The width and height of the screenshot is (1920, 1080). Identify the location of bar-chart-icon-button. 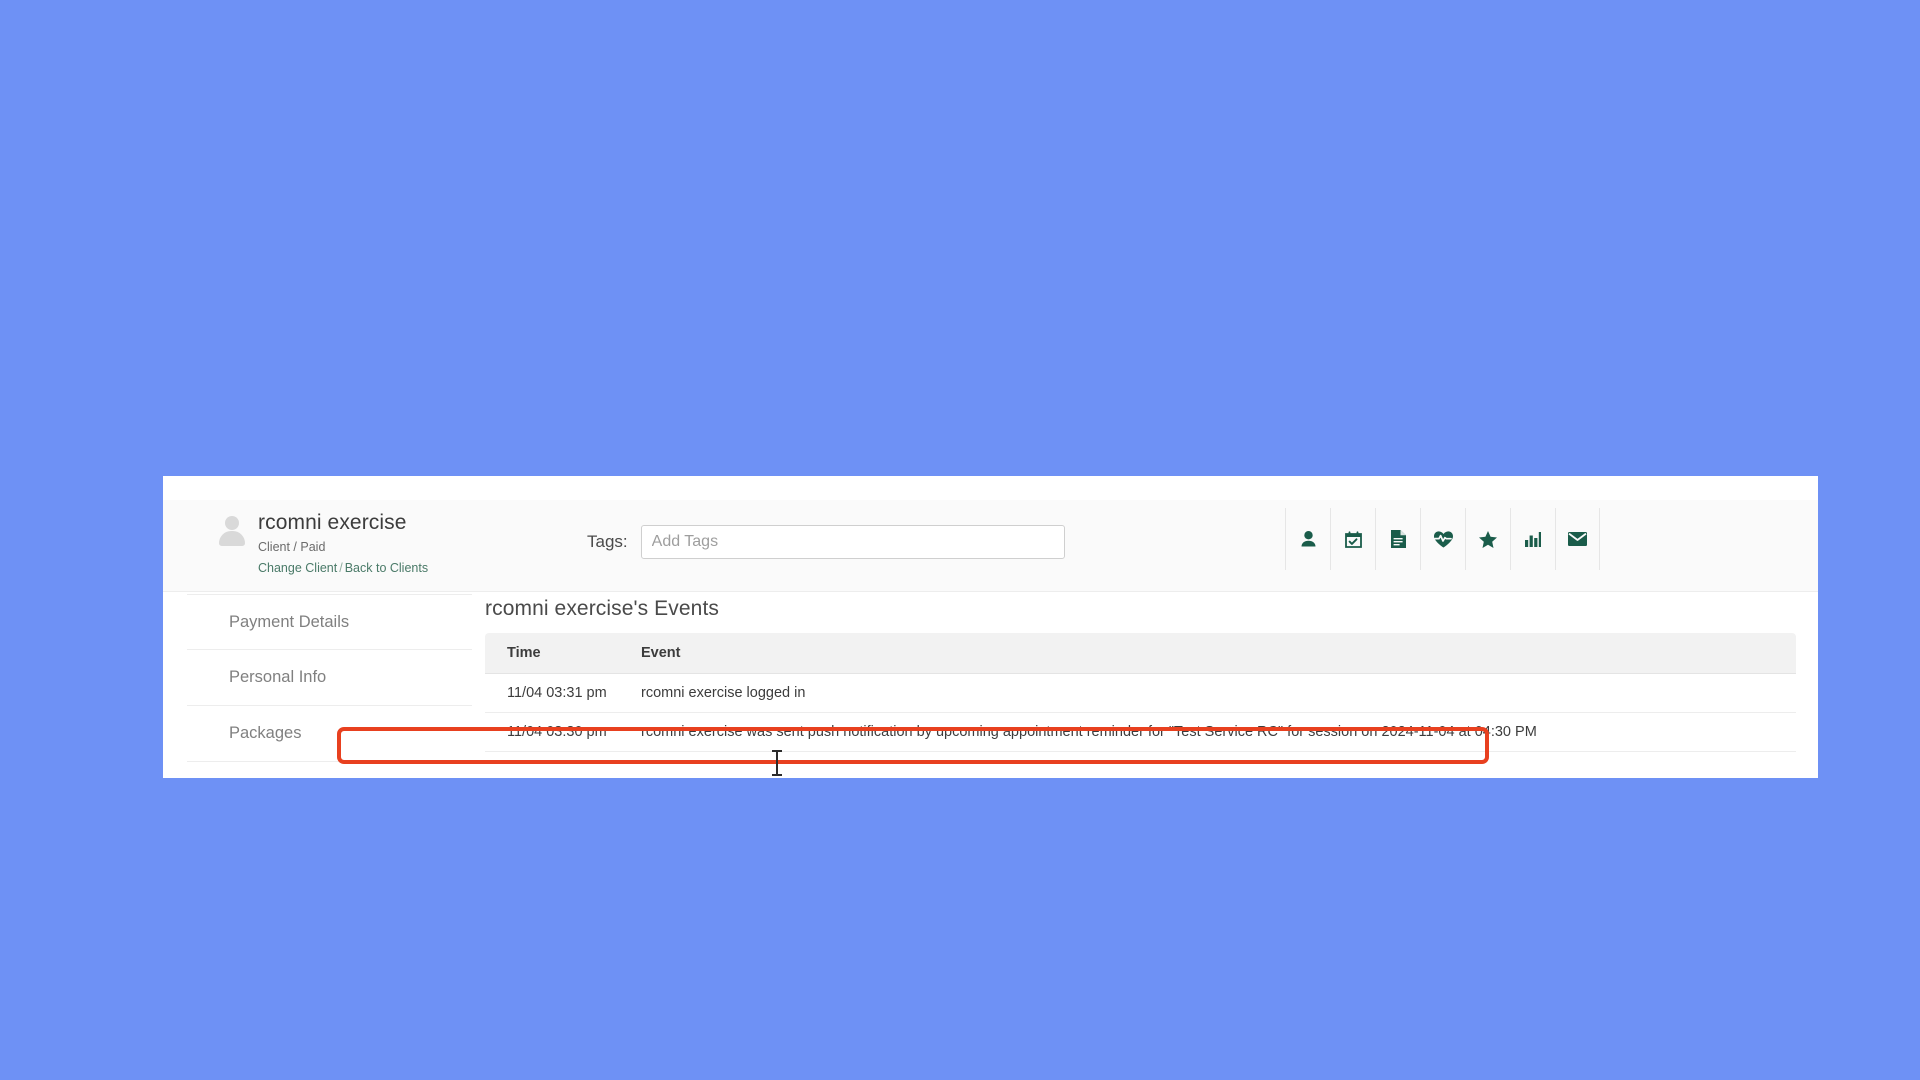
(1532, 539).